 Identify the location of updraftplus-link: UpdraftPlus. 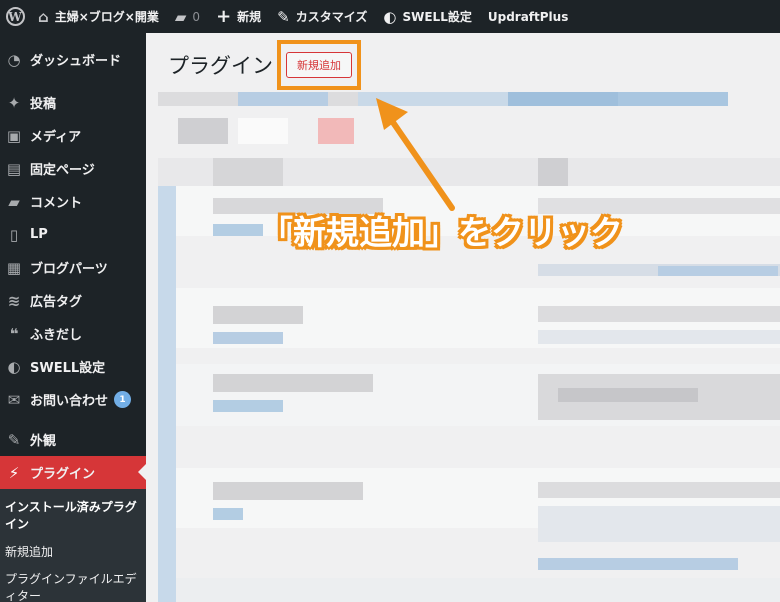
(528, 16).